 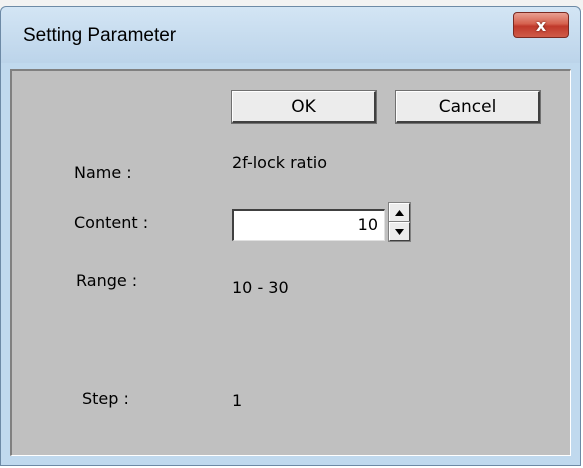 I want to click on close-button: x, so click(x=541, y=25).